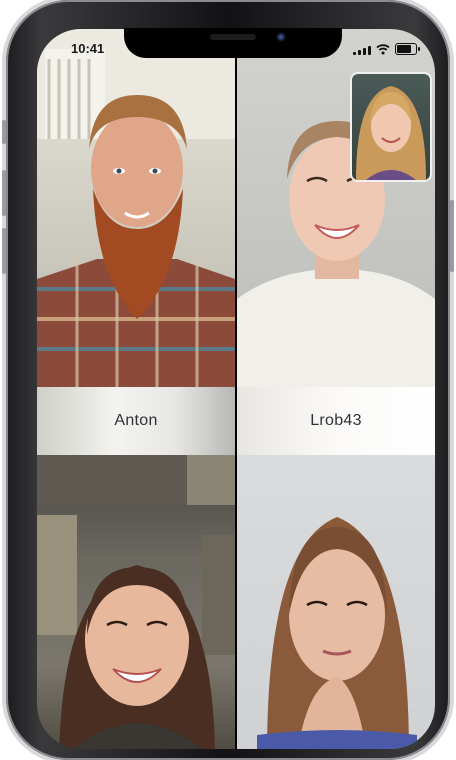 The height and width of the screenshot is (760, 456). I want to click on volume-up-button, so click(4, 193).